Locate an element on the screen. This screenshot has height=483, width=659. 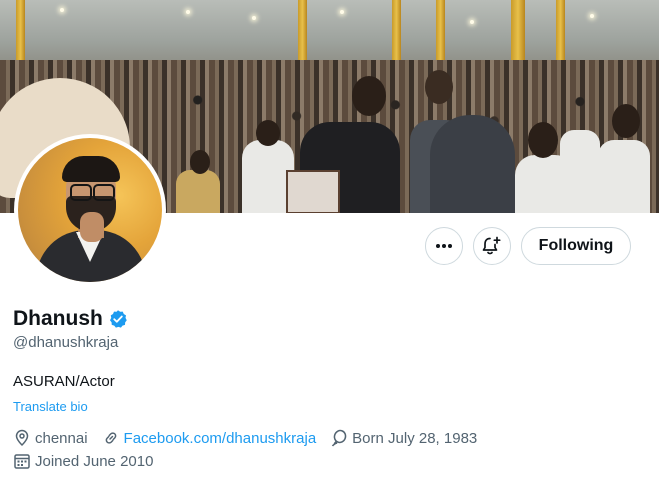
birthday-text: Born July 28, 1983 is located at coordinates (415, 438).